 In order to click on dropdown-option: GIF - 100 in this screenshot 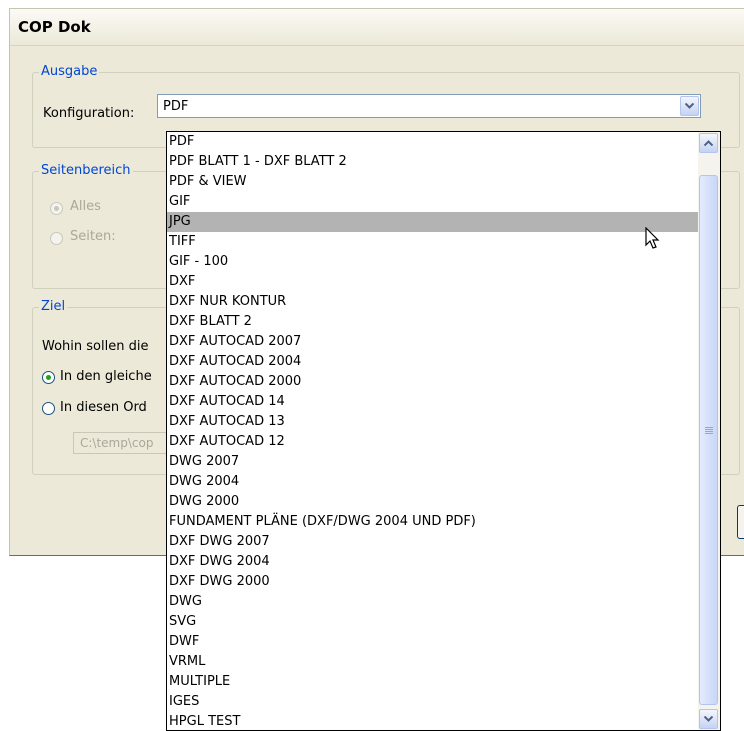, I will do `click(432, 262)`.